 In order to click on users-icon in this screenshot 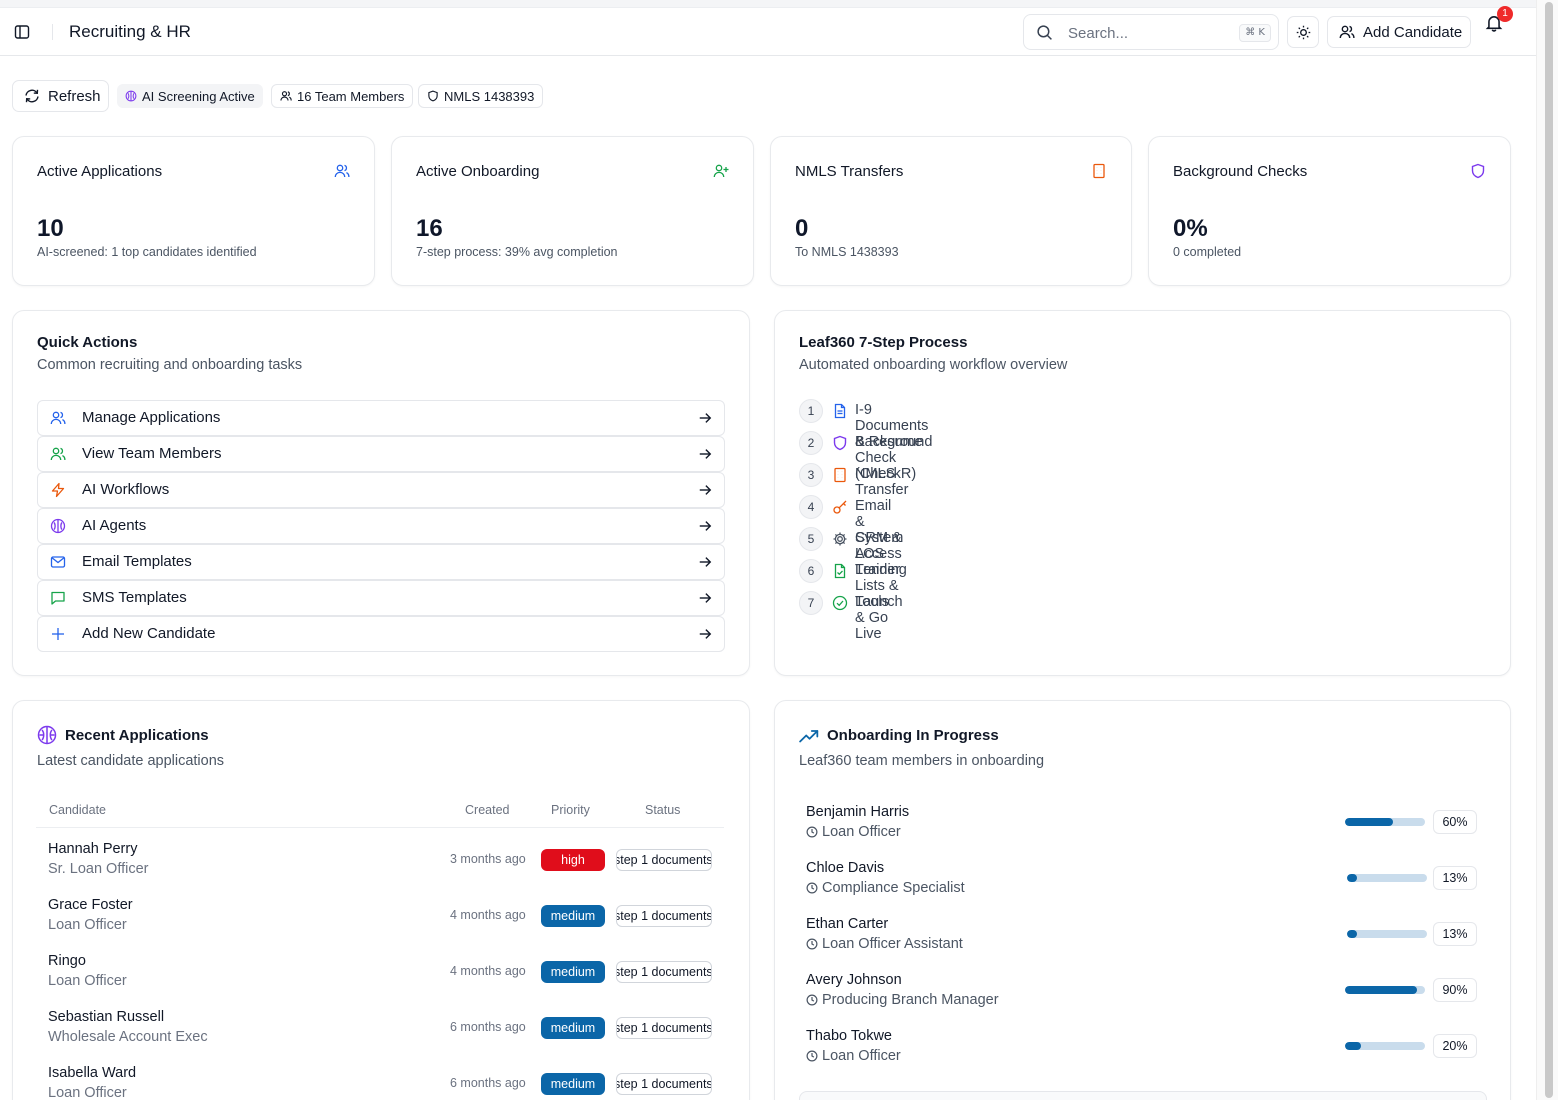, I will do `click(286, 96)`.